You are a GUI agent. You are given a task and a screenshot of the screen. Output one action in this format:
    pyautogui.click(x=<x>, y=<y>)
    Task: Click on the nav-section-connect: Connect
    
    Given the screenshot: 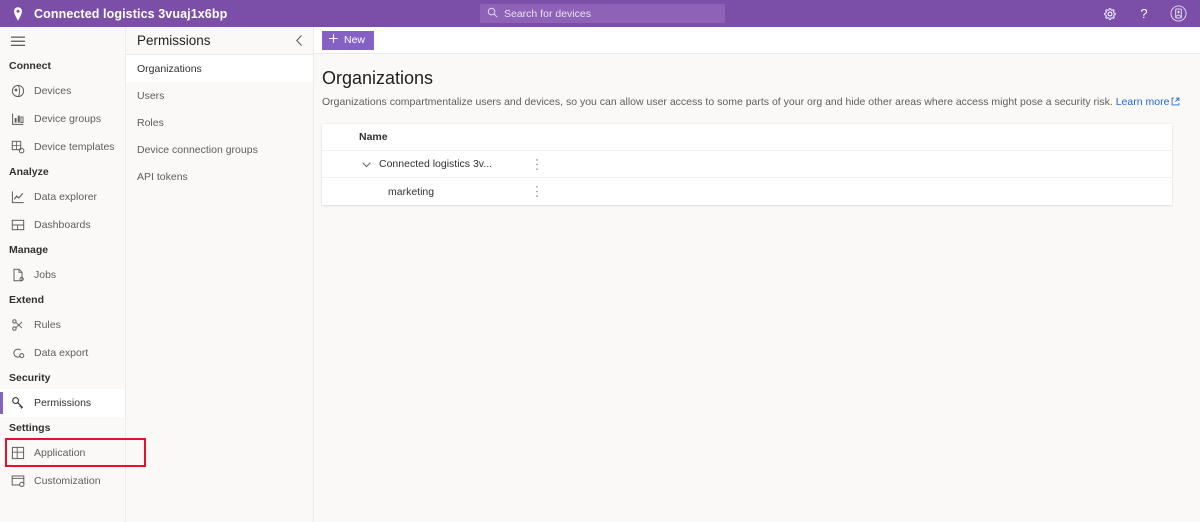 What is the action you would take?
    pyautogui.click(x=30, y=66)
    